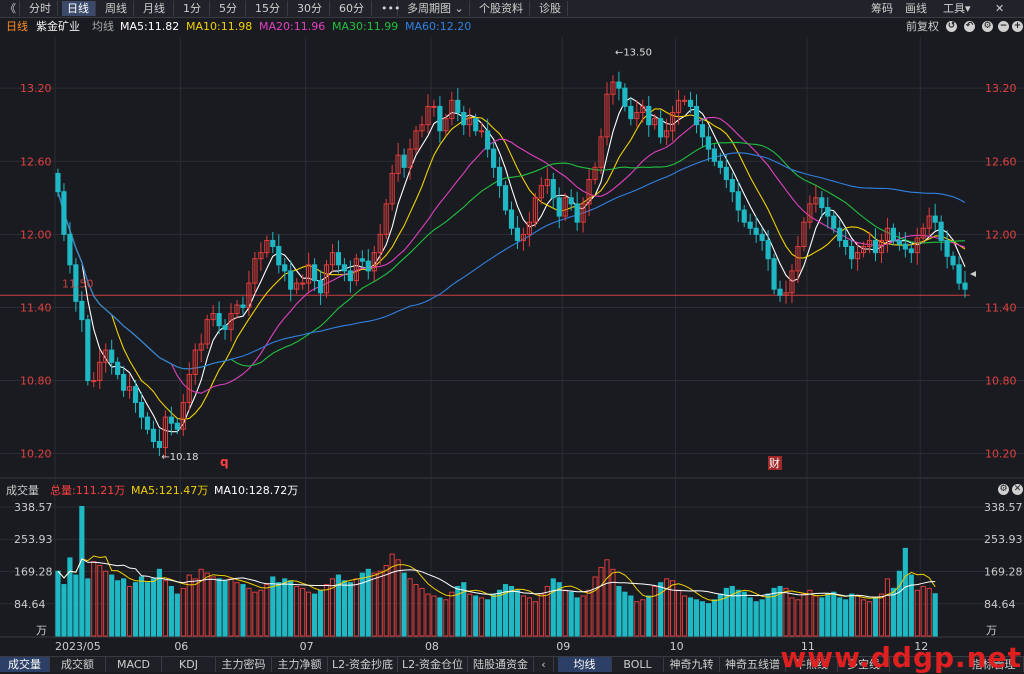 Image resolution: width=1024 pixels, height=674 pixels. Describe the element at coordinates (25, 664) in the screenshot. I see `tab-volume: 成交量` at that location.